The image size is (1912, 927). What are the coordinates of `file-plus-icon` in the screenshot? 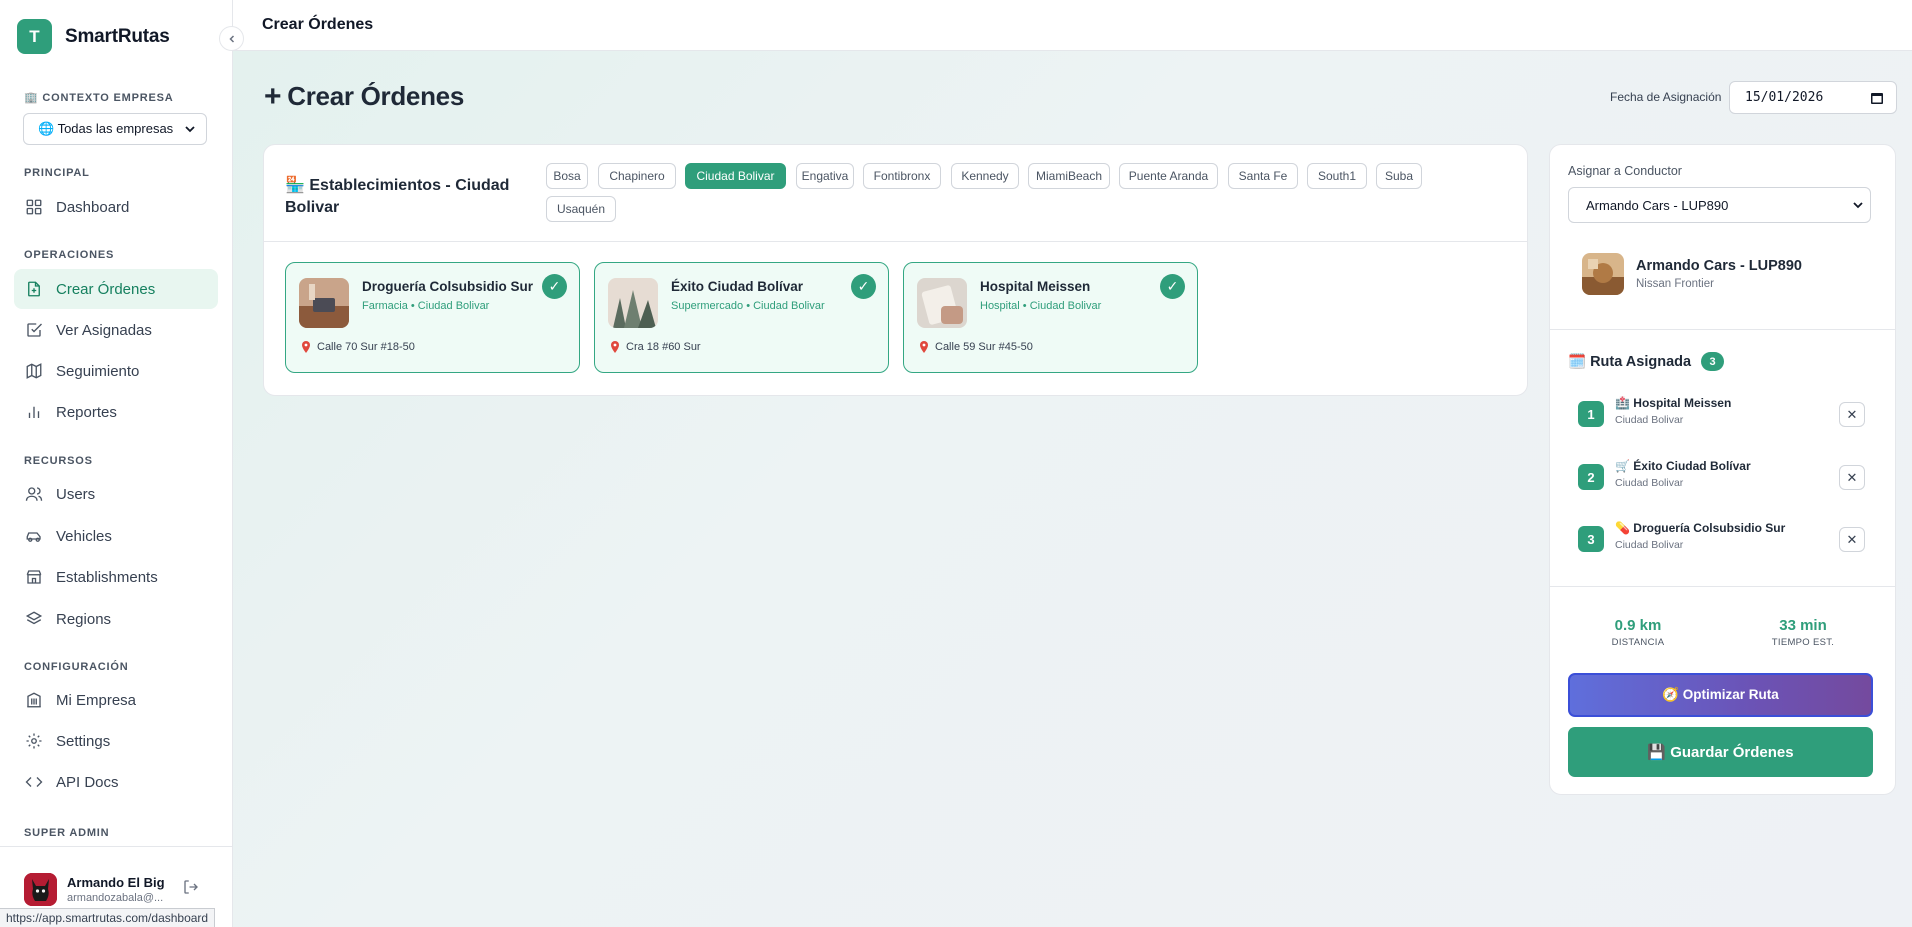 It's located at (34, 289).